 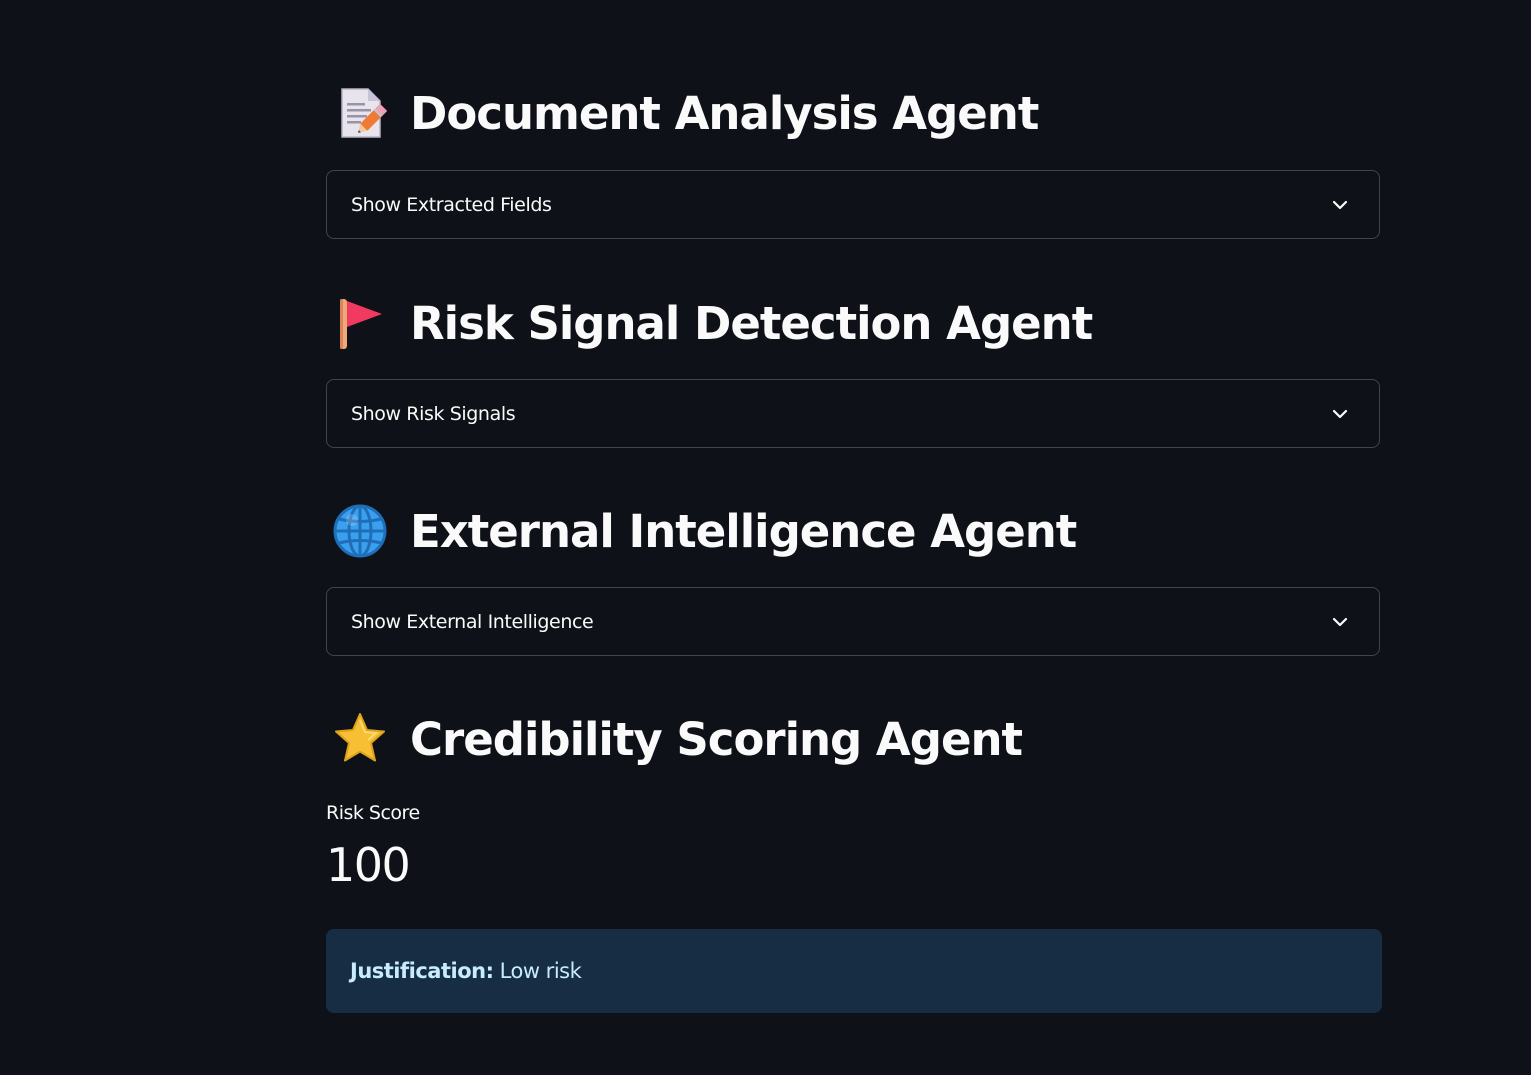 What do you see at coordinates (540, 971) in the screenshot?
I see `justification-text: Low risk` at bounding box center [540, 971].